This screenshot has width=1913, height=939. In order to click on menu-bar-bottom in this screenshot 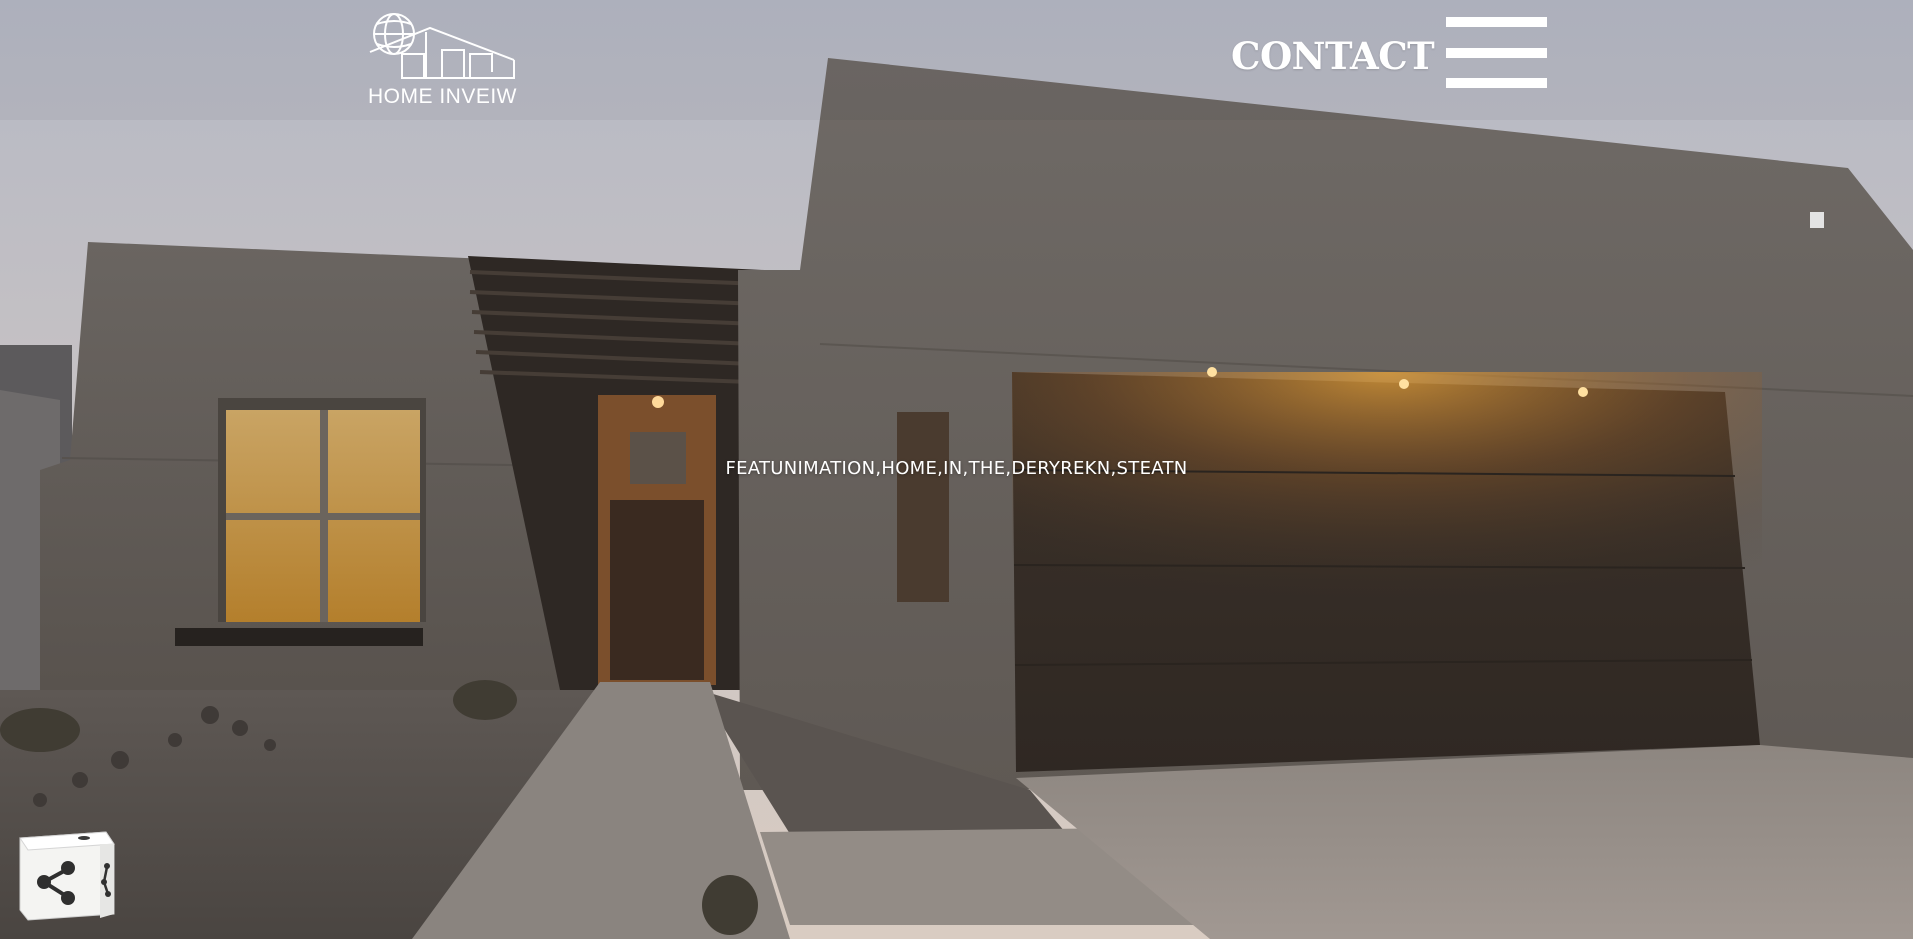, I will do `click(1496, 83)`.